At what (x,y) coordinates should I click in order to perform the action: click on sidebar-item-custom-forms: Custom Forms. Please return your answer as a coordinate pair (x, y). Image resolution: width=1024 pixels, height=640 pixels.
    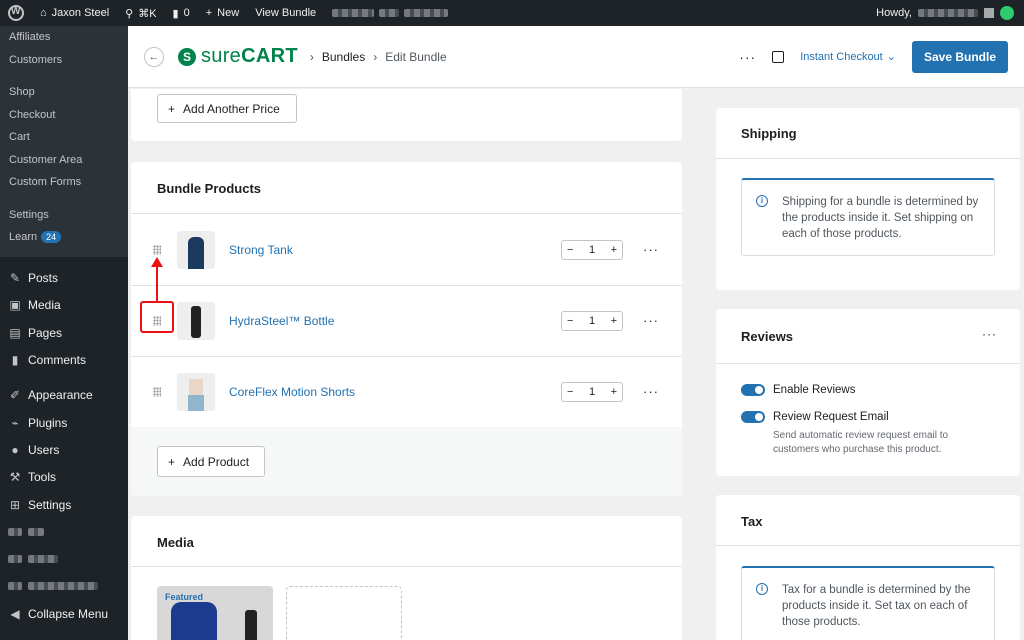
    Looking at the image, I should click on (64, 182).